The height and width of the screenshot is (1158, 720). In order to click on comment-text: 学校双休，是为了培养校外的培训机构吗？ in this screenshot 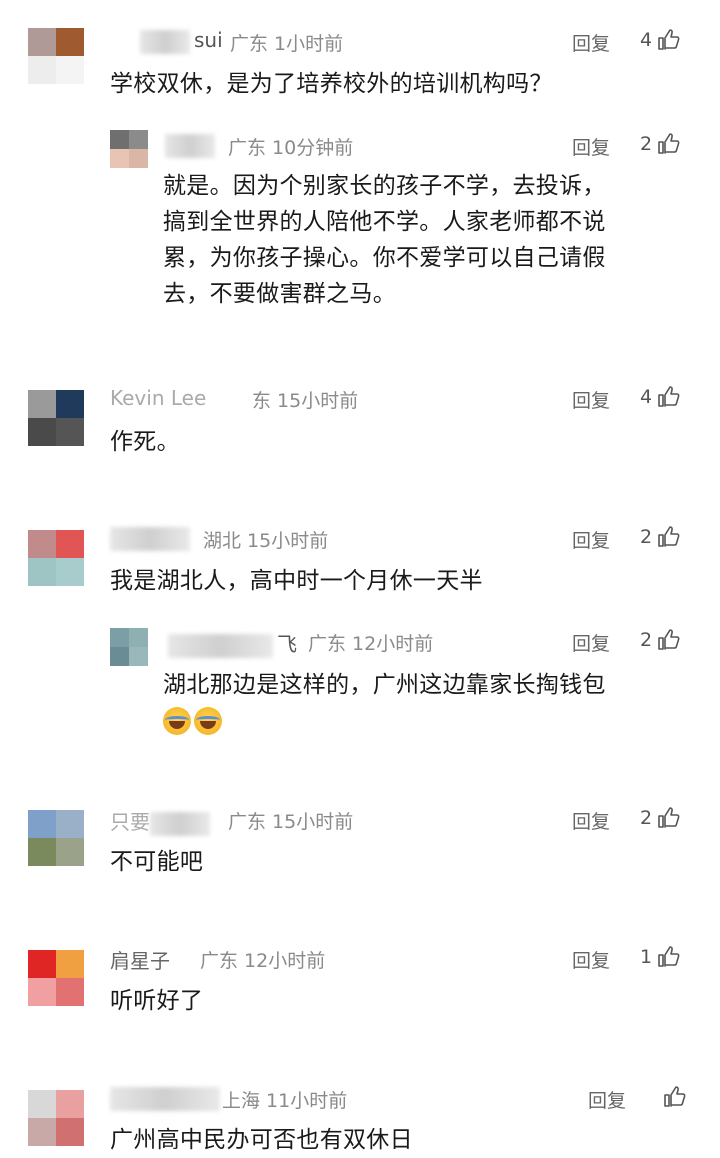, I will do `click(331, 84)`.